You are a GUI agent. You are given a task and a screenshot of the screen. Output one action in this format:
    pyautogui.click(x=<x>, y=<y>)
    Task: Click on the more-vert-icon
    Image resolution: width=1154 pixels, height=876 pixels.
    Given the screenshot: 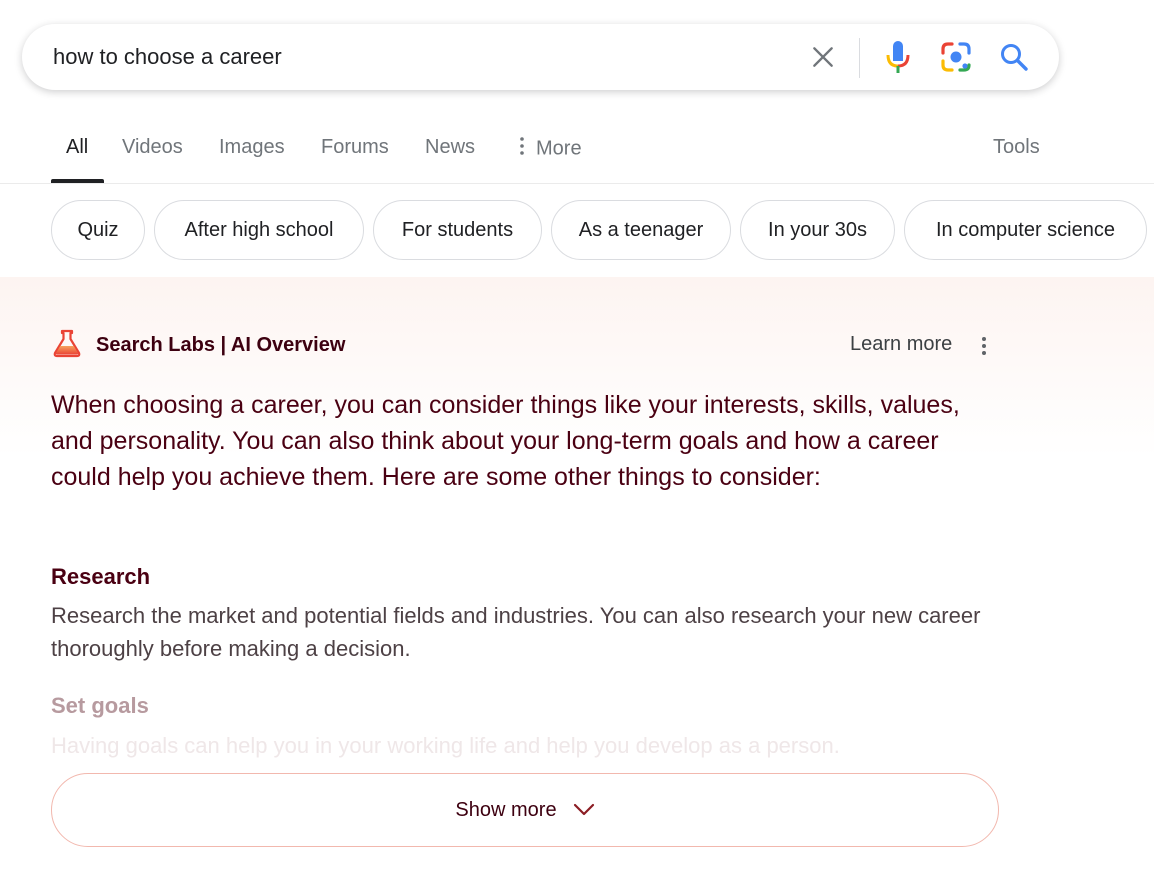 What is the action you would take?
    pyautogui.click(x=522, y=149)
    